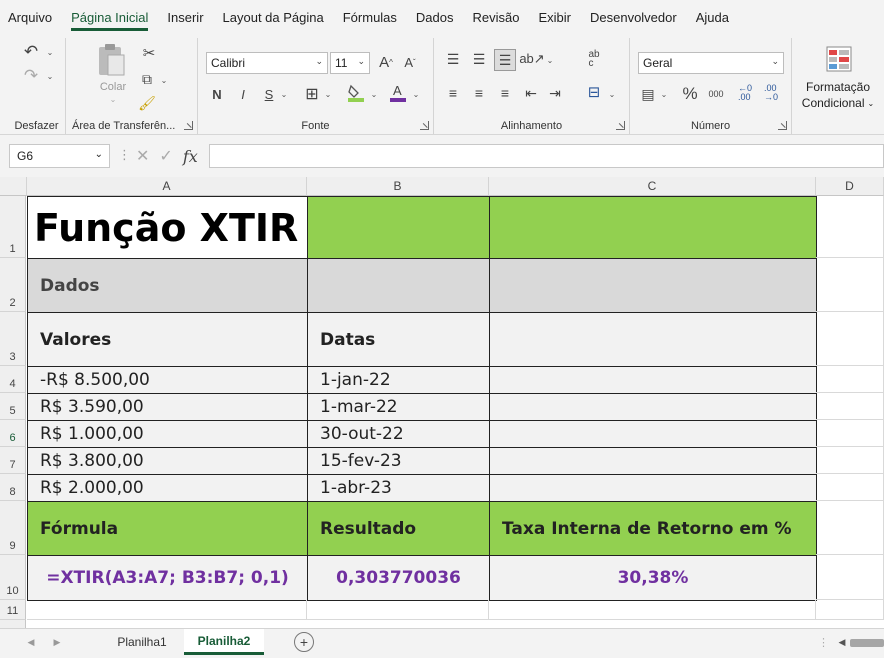  What do you see at coordinates (653, 434) in the screenshot?
I see `cell-c6` at bounding box center [653, 434].